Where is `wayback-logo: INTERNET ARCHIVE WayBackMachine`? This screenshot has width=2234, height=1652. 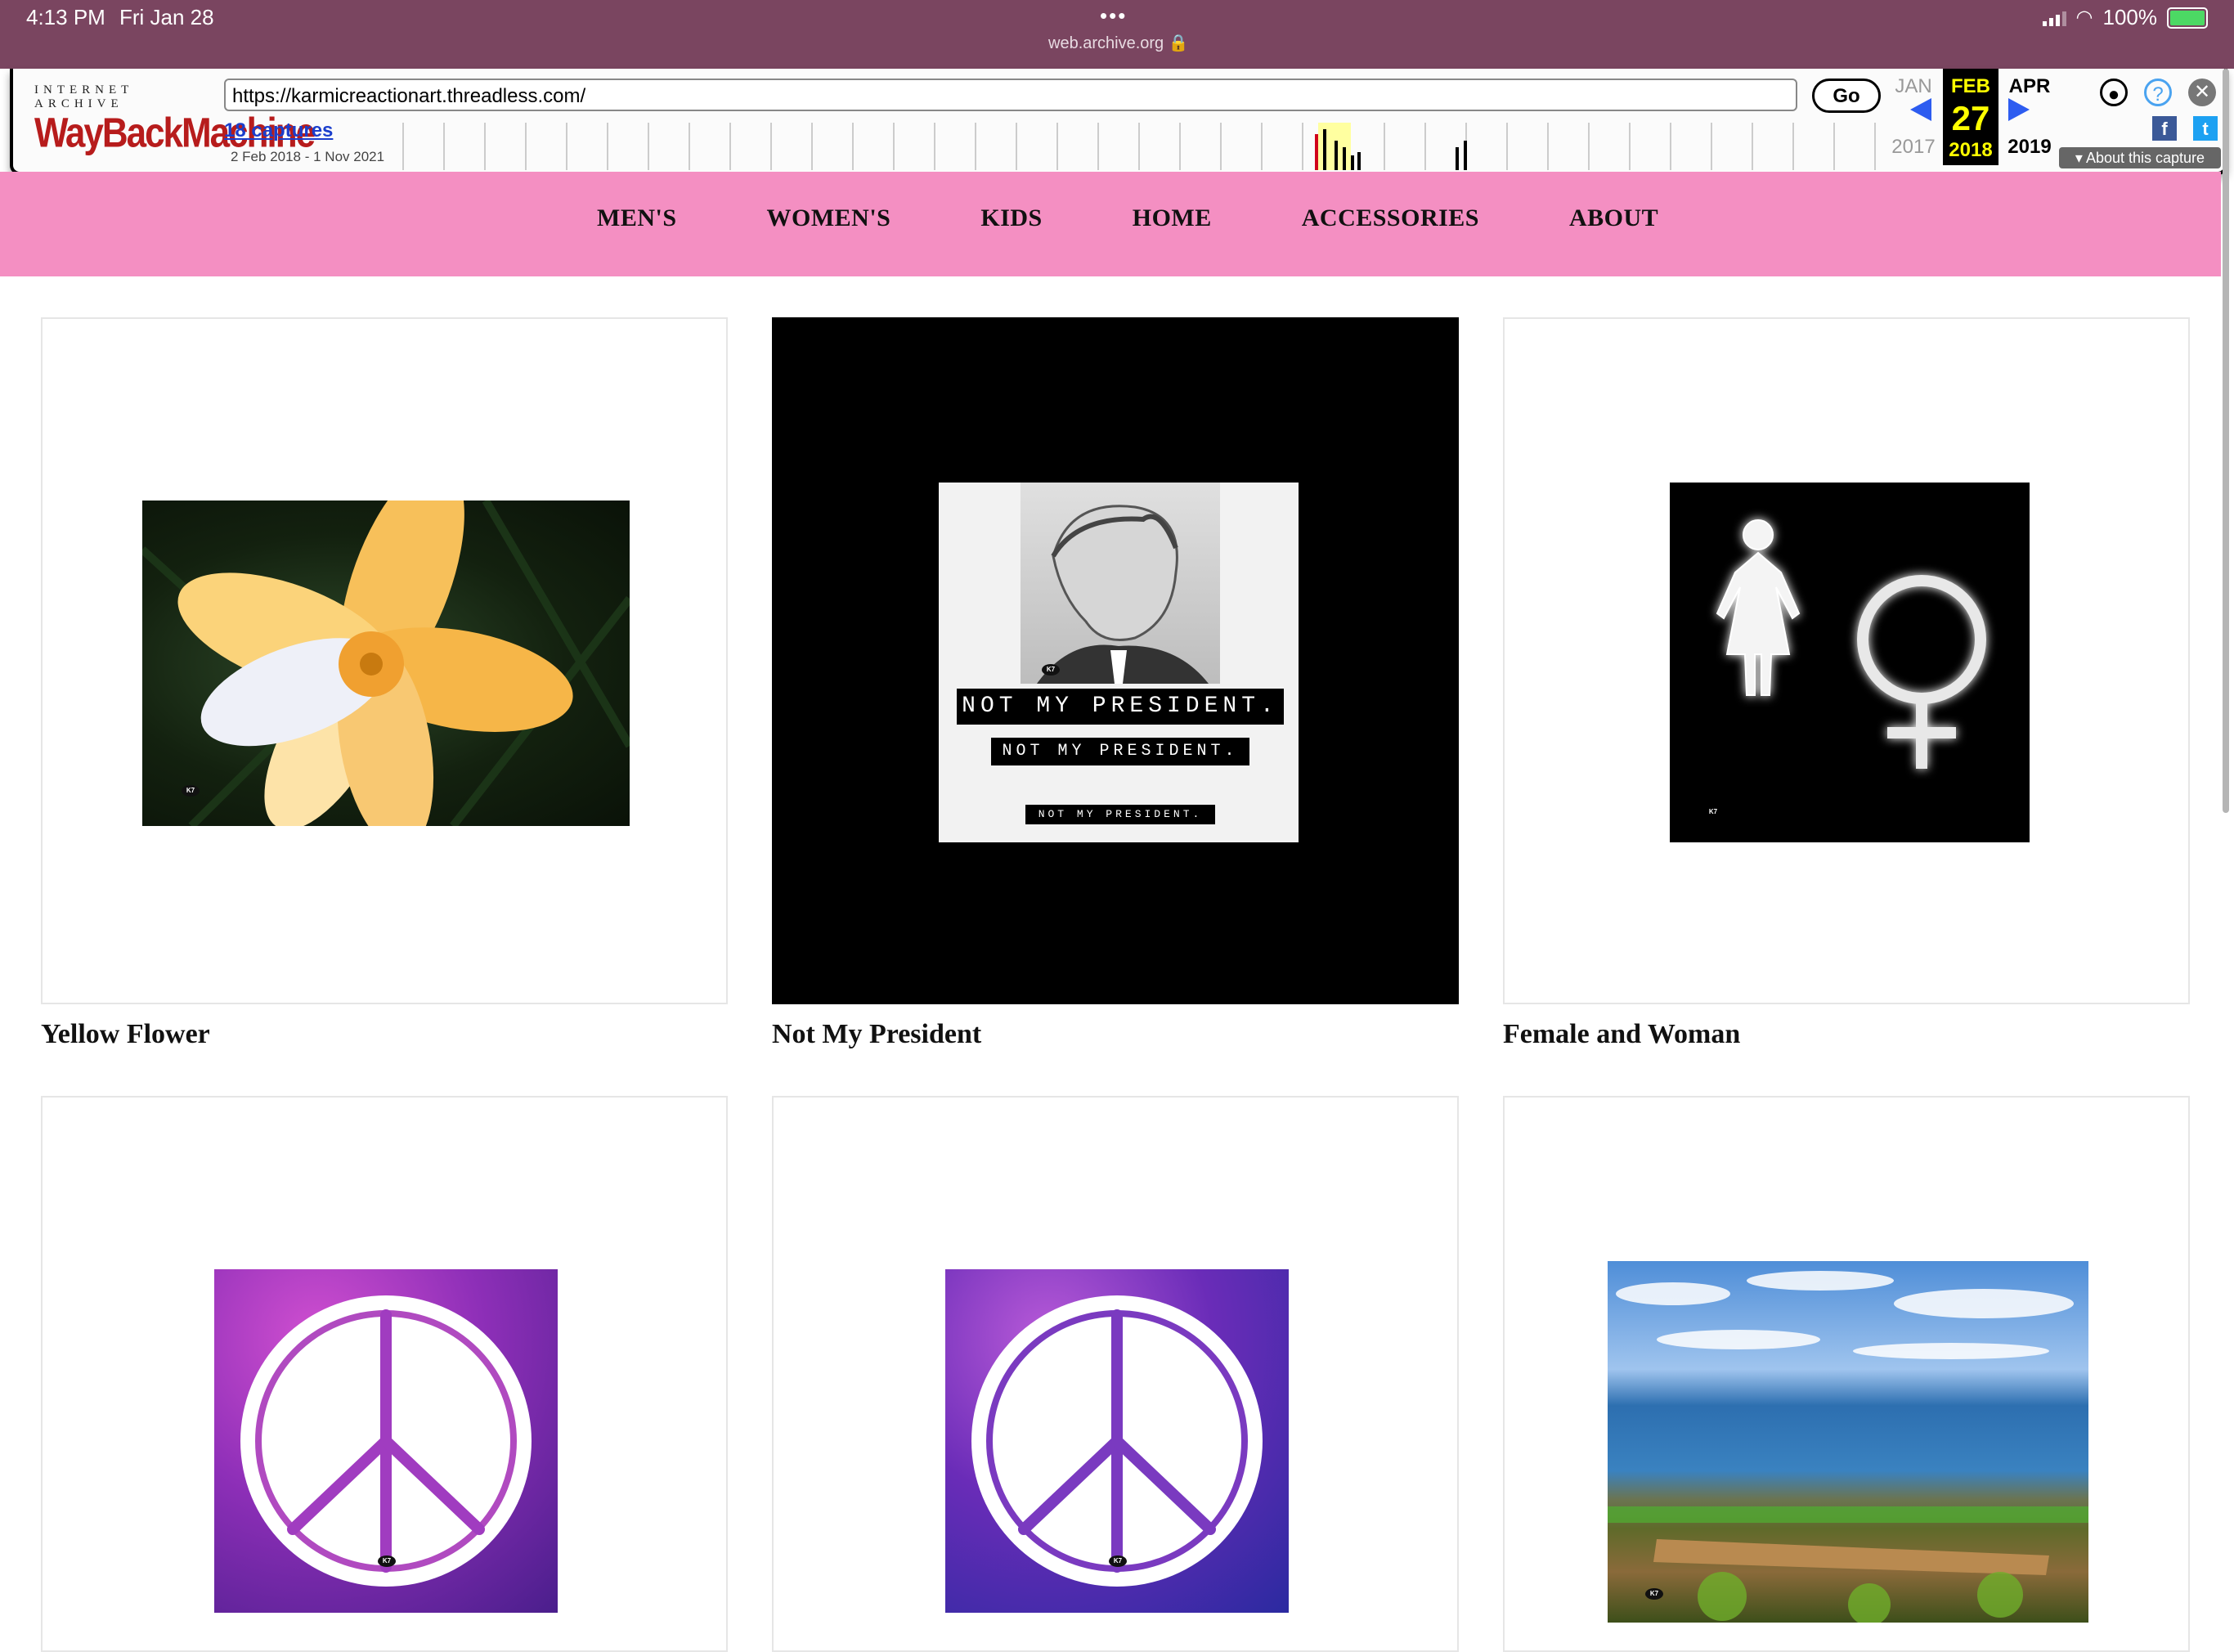
wayback-logo: INTERNET ARCHIVE WayBackMachine is located at coordinates (175, 119).